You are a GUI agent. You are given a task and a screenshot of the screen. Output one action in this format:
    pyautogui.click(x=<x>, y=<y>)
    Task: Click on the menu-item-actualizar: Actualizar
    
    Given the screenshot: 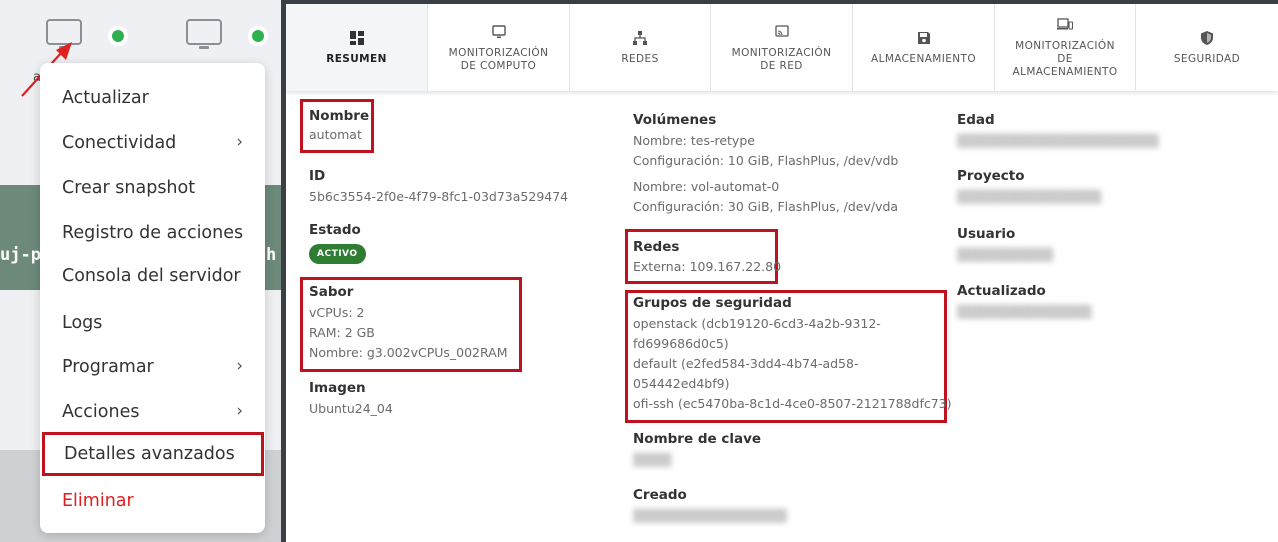 What is the action you would take?
    pyautogui.click(x=152, y=98)
    